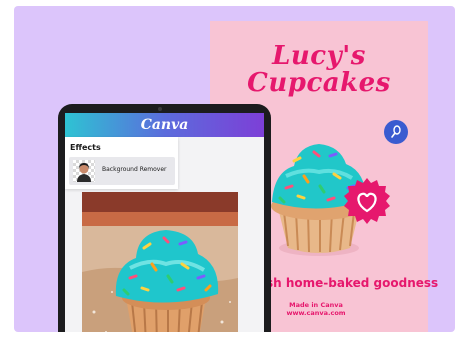  What do you see at coordinates (396, 132) in the screenshot?
I see `whisk-icon` at bounding box center [396, 132].